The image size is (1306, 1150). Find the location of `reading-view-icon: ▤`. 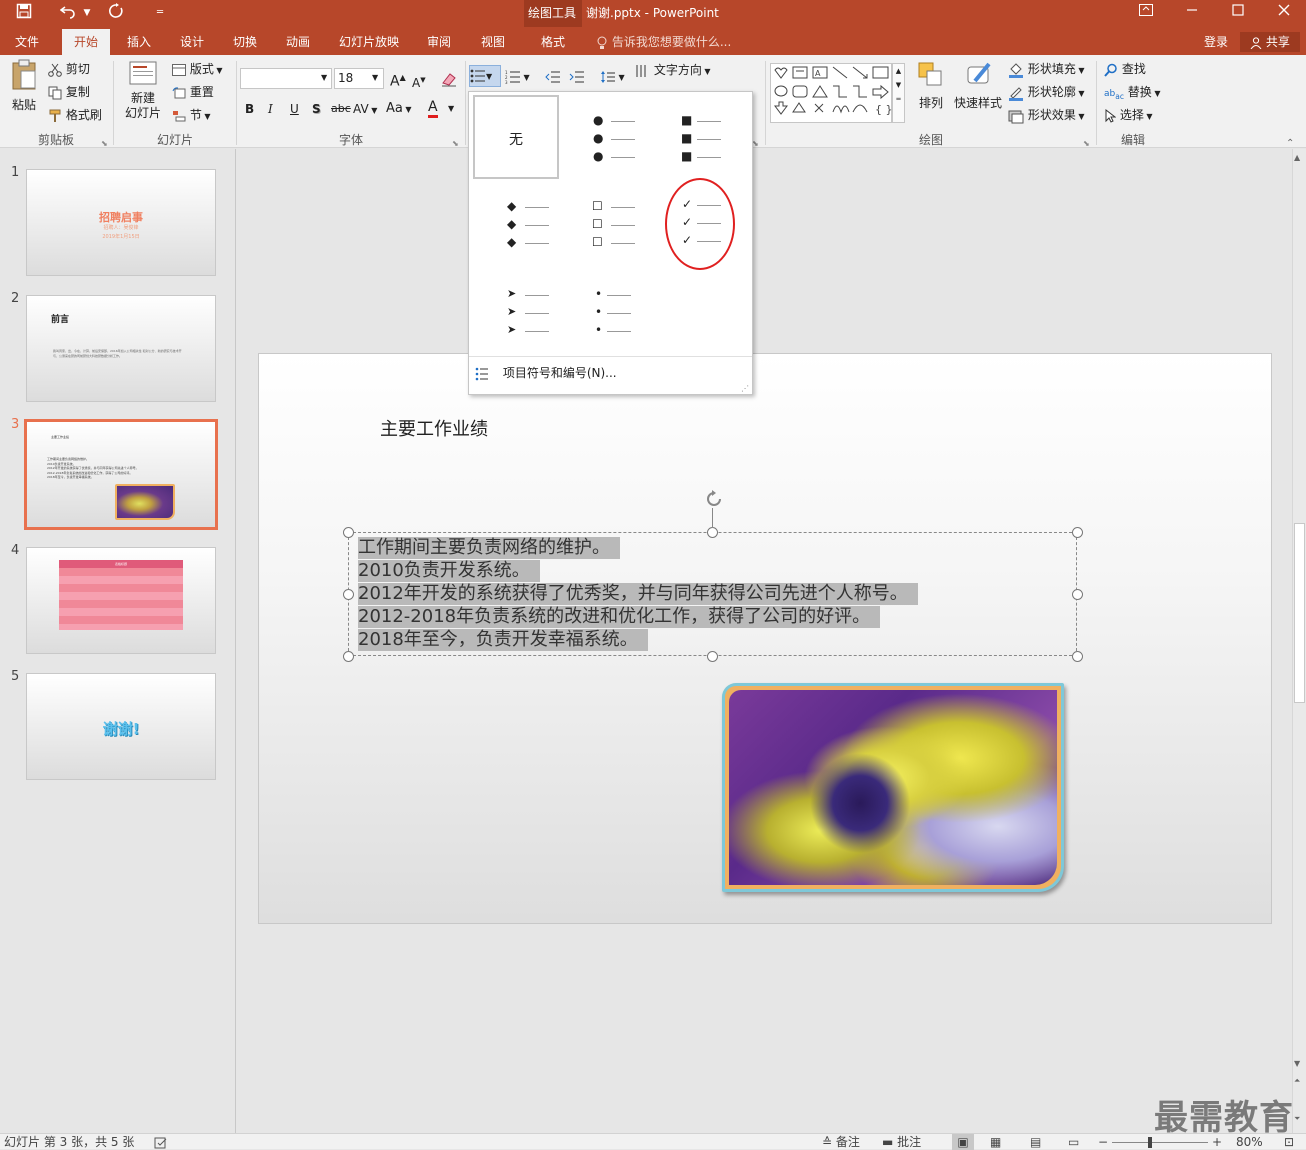

reading-view-icon: ▤ is located at coordinates (1035, 1142).